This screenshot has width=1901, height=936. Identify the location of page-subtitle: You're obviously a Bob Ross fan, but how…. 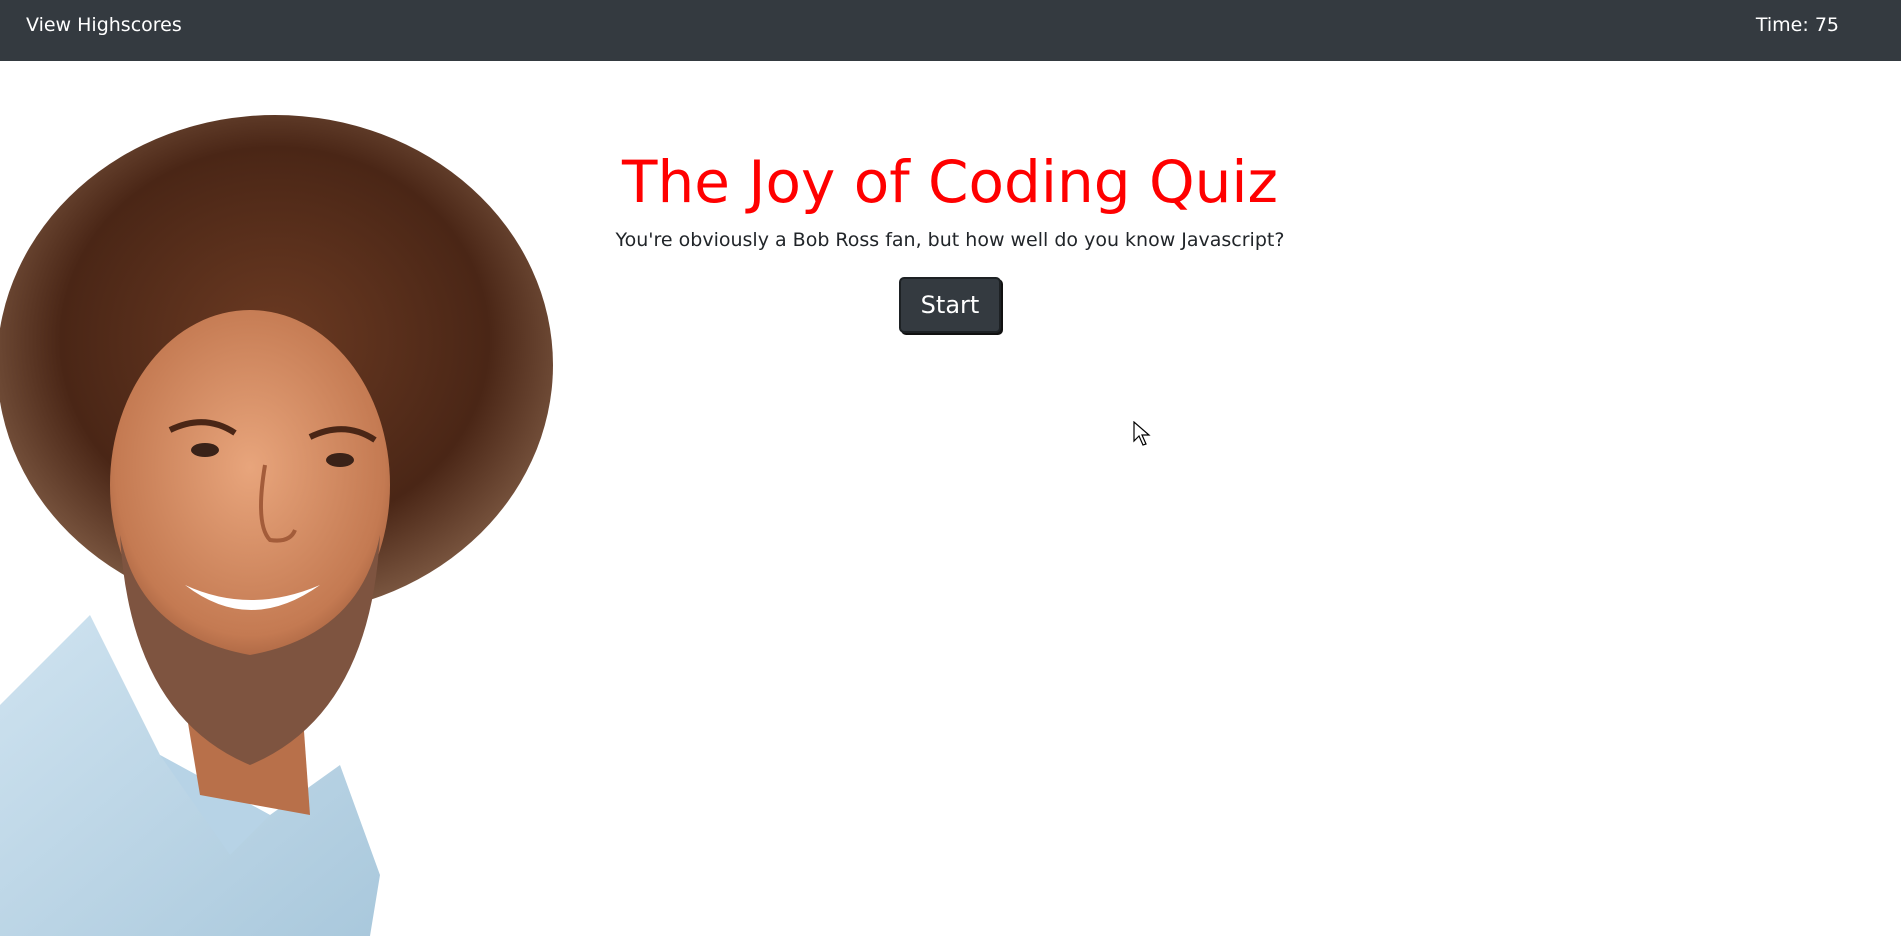
(950, 239).